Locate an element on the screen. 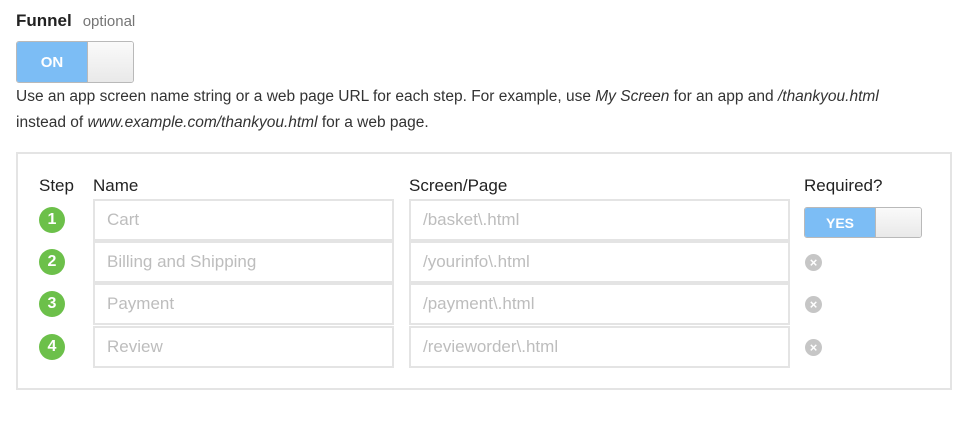  step-number-badge: 4 is located at coordinates (52, 347).